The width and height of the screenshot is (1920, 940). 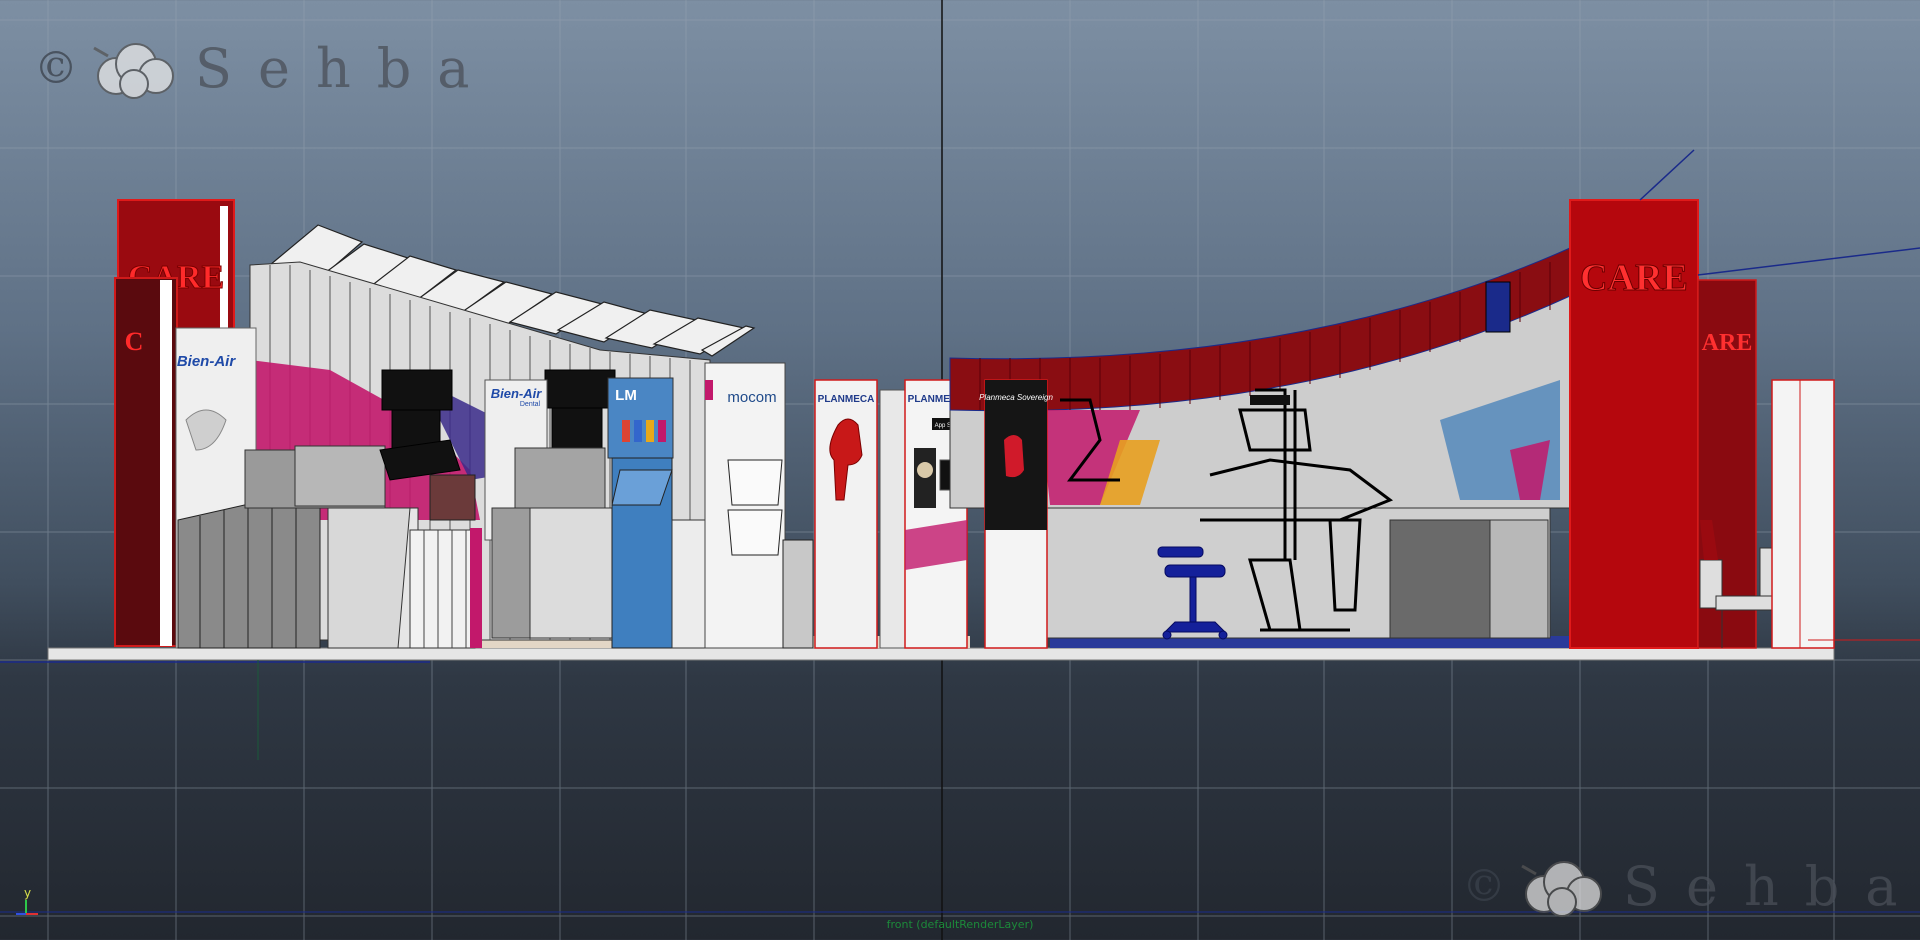 I want to click on cabinet-mid-side, so click(x=511, y=573).